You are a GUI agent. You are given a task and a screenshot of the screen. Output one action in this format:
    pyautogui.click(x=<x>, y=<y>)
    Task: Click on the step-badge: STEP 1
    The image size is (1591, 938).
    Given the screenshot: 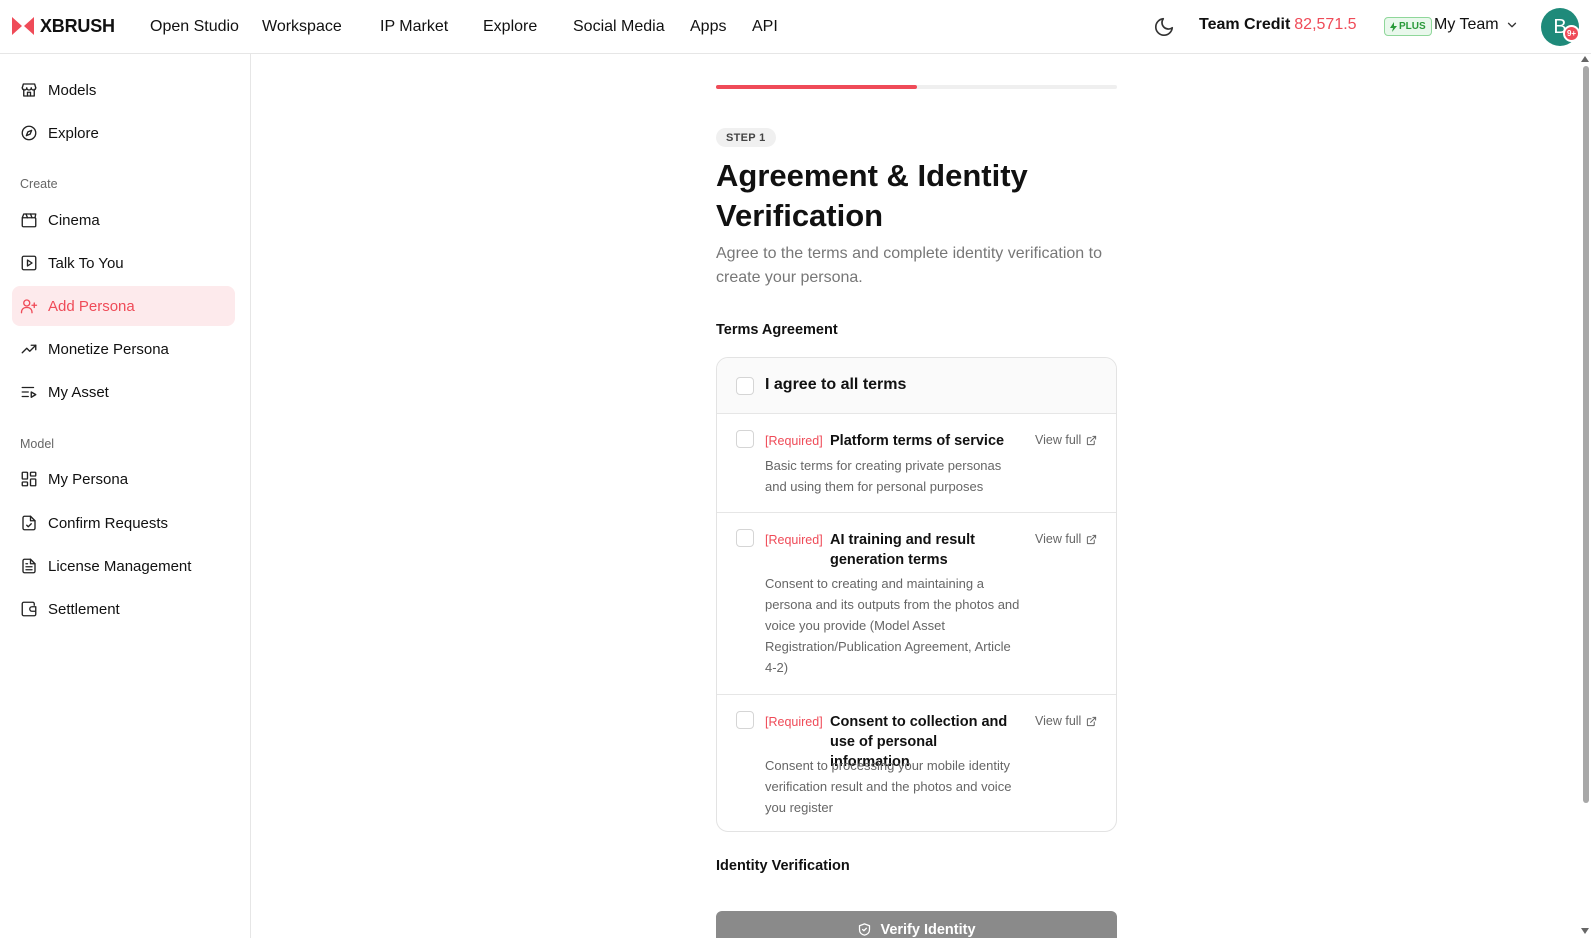 What is the action you would take?
    pyautogui.click(x=746, y=137)
    